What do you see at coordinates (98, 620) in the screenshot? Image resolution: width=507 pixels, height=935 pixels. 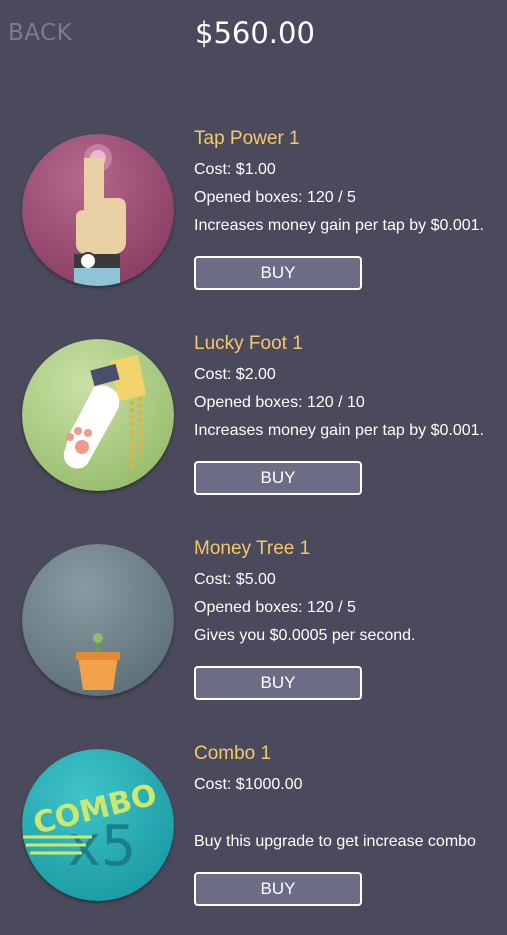 I see `money-tree-icon` at bounding box center [98, 620].